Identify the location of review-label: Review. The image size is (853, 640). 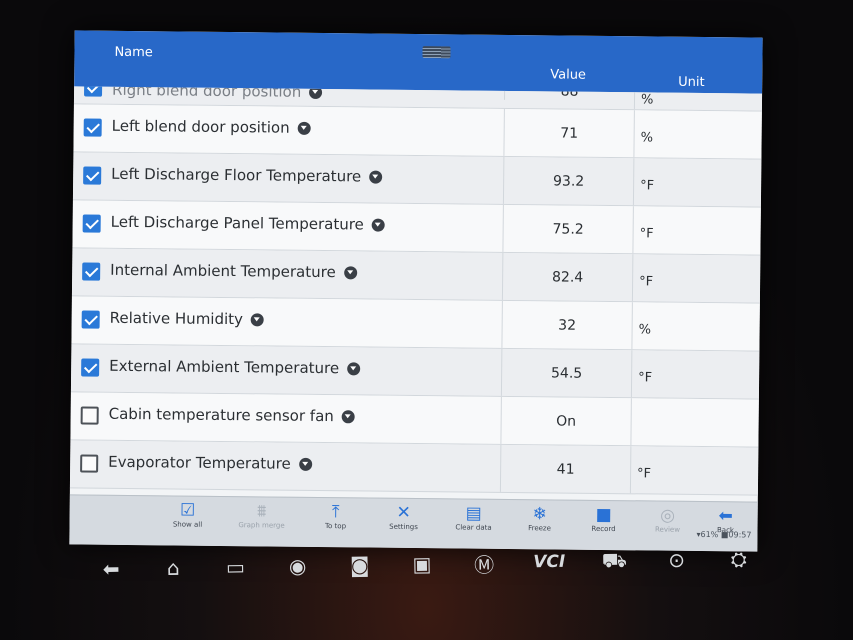
(667, 529).